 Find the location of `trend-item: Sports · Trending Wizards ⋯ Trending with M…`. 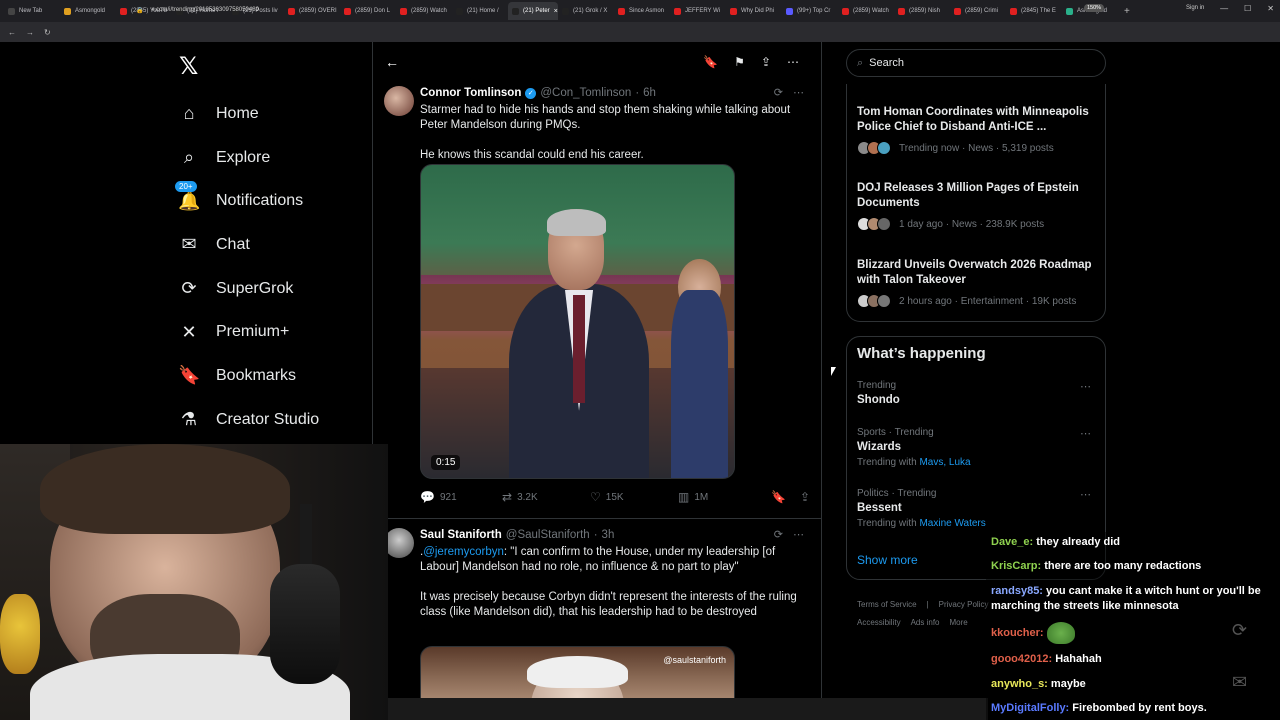

trend-item: Sports · Trending Wizards ⋯ Trending with M… is located at coordinates (977, 447).